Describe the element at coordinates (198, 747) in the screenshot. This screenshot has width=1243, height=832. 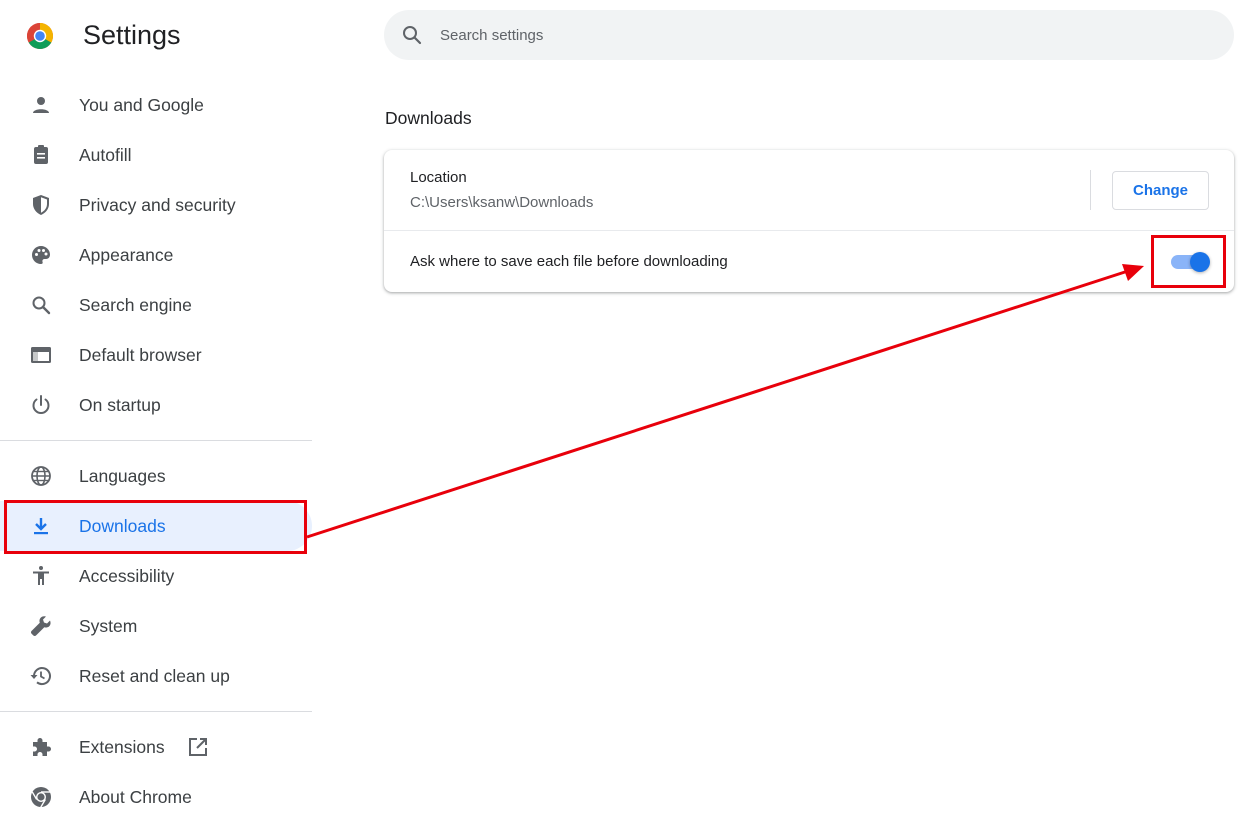
I see `open-in-new-icon` at that location.